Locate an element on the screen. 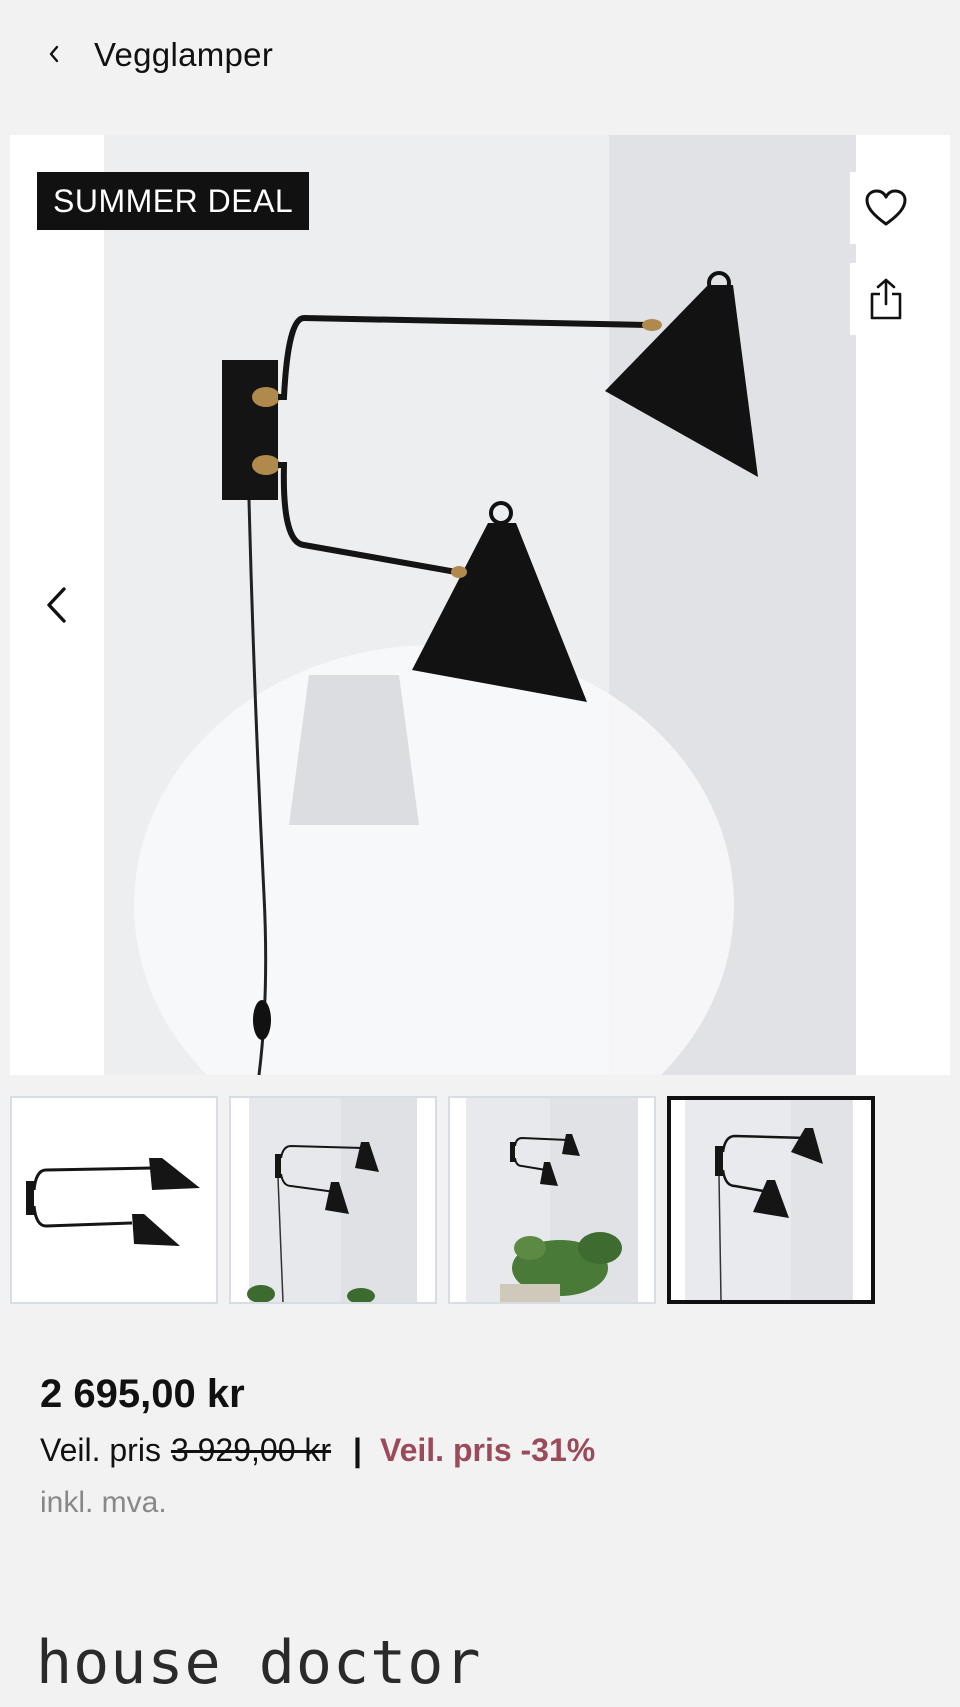 The image size is (960, 1707). old-price: 3 929,00 kr is located at coordinates (251, 1450).